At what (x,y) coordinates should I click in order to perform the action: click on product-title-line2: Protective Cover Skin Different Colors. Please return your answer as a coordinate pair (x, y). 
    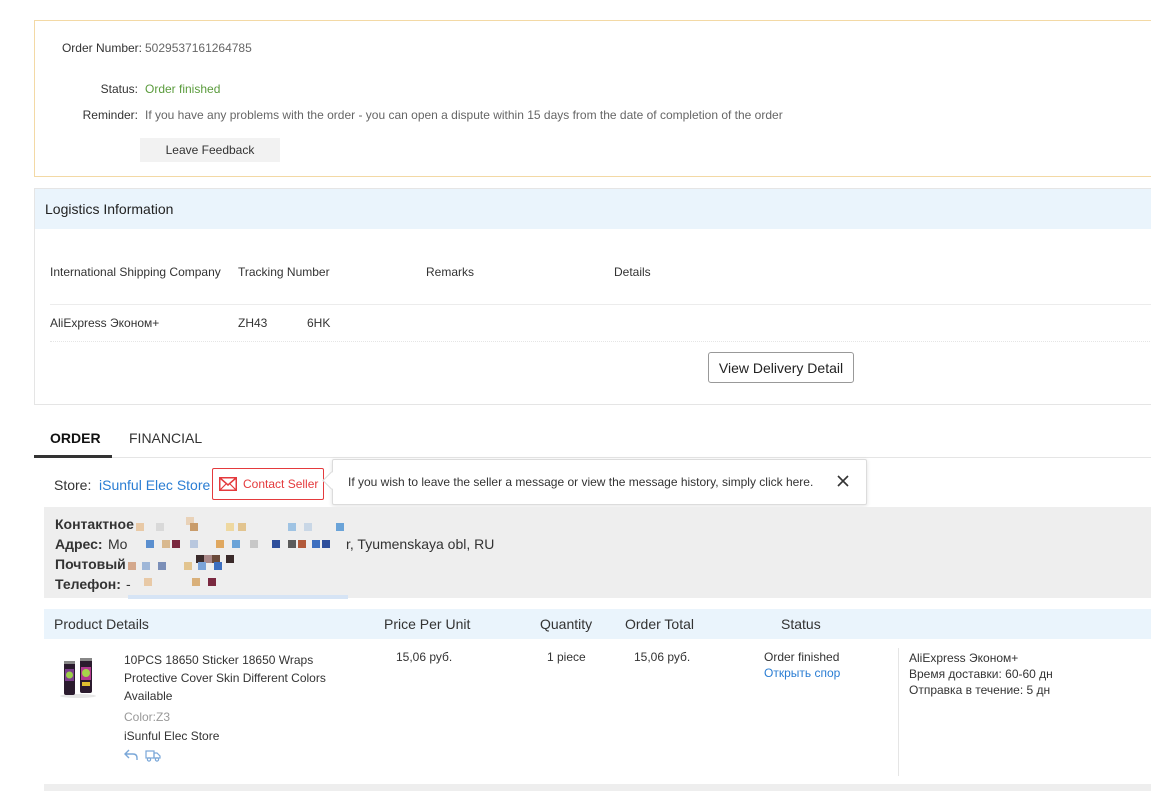
    Looking at the image, I should click on (225, 678).